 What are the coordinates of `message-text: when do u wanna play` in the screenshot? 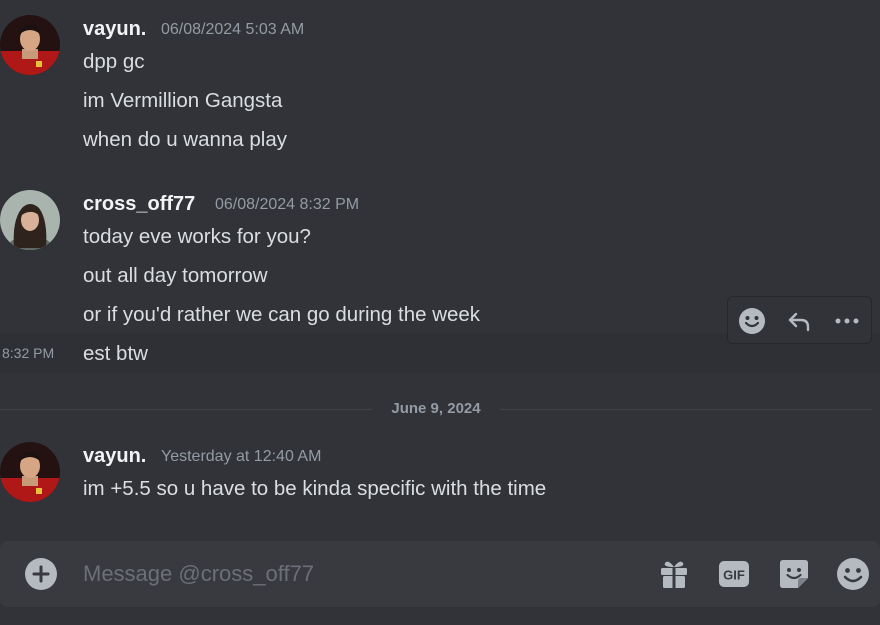 It's located at (185, 139).